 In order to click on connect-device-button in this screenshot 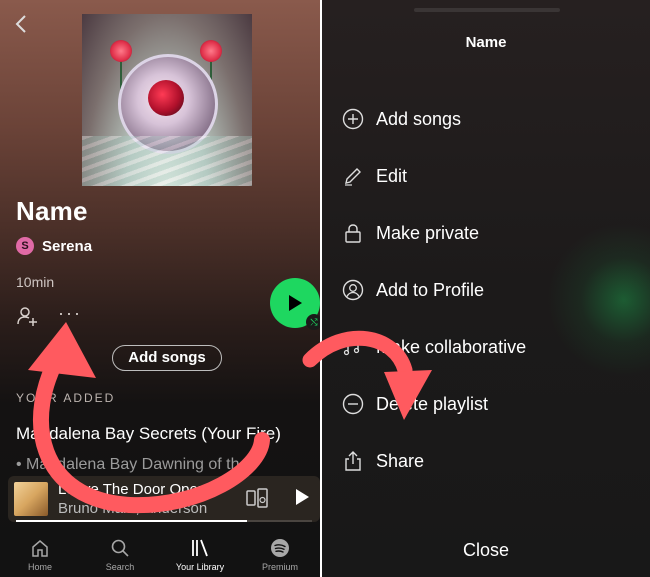, I will do `click(257, 498)`.